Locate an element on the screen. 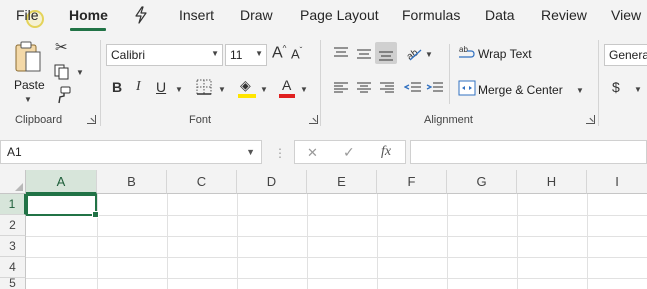  column-header-a: A is located at coordinates (61, 182).